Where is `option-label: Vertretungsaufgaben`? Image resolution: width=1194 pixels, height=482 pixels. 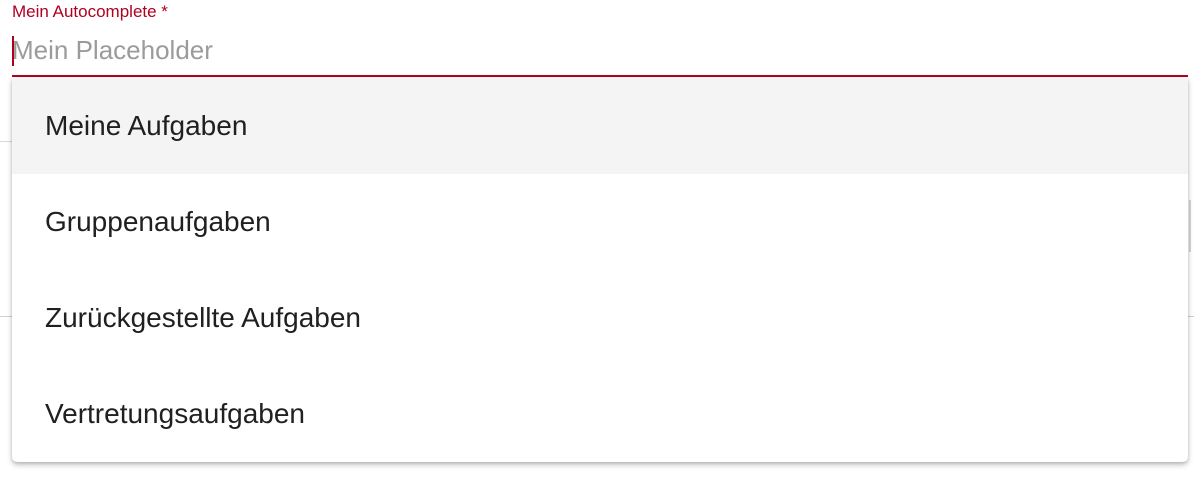
option-label: Vertretungsaufgaben is located at coordinates (175, 413).